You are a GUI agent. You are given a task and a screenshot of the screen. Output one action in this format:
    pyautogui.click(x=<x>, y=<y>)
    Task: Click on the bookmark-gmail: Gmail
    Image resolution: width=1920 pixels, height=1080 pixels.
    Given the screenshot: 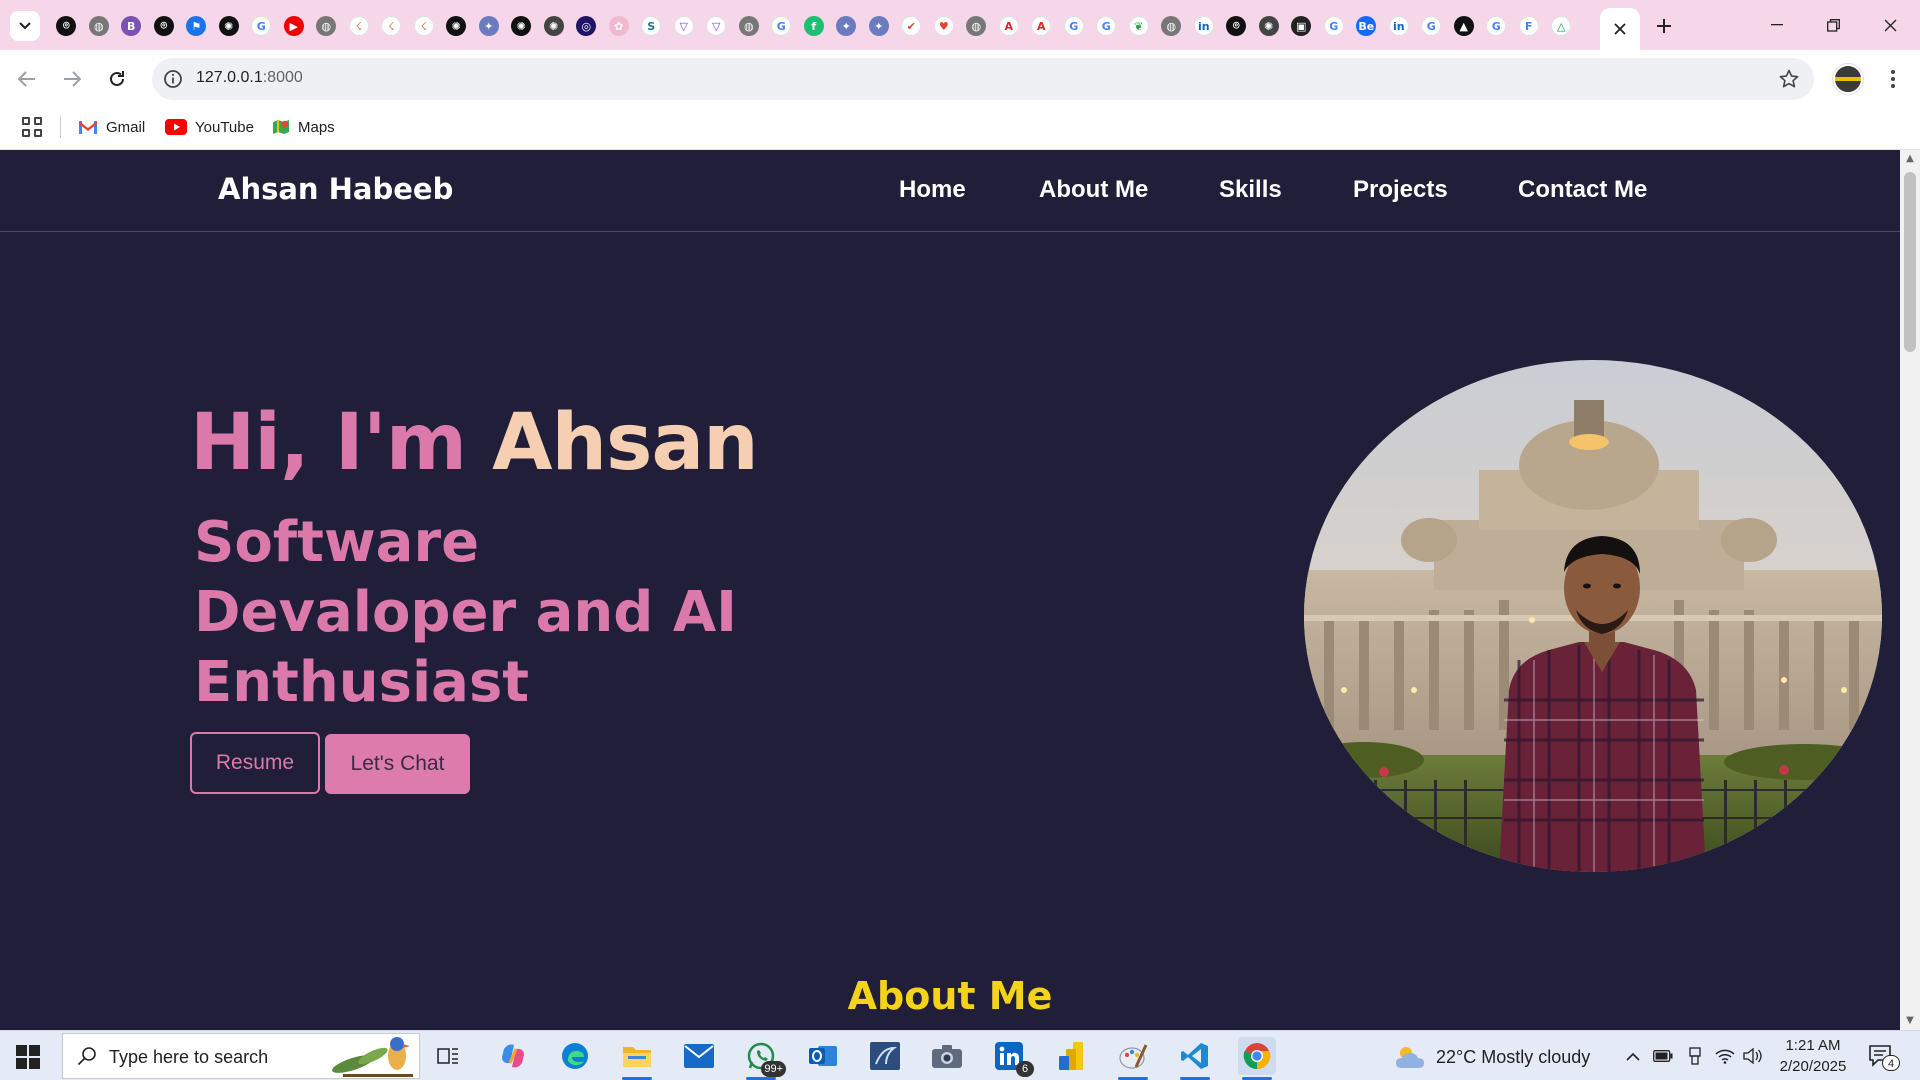 What is the action you would take?
    pyautogui.click(x=111, y=127)
    